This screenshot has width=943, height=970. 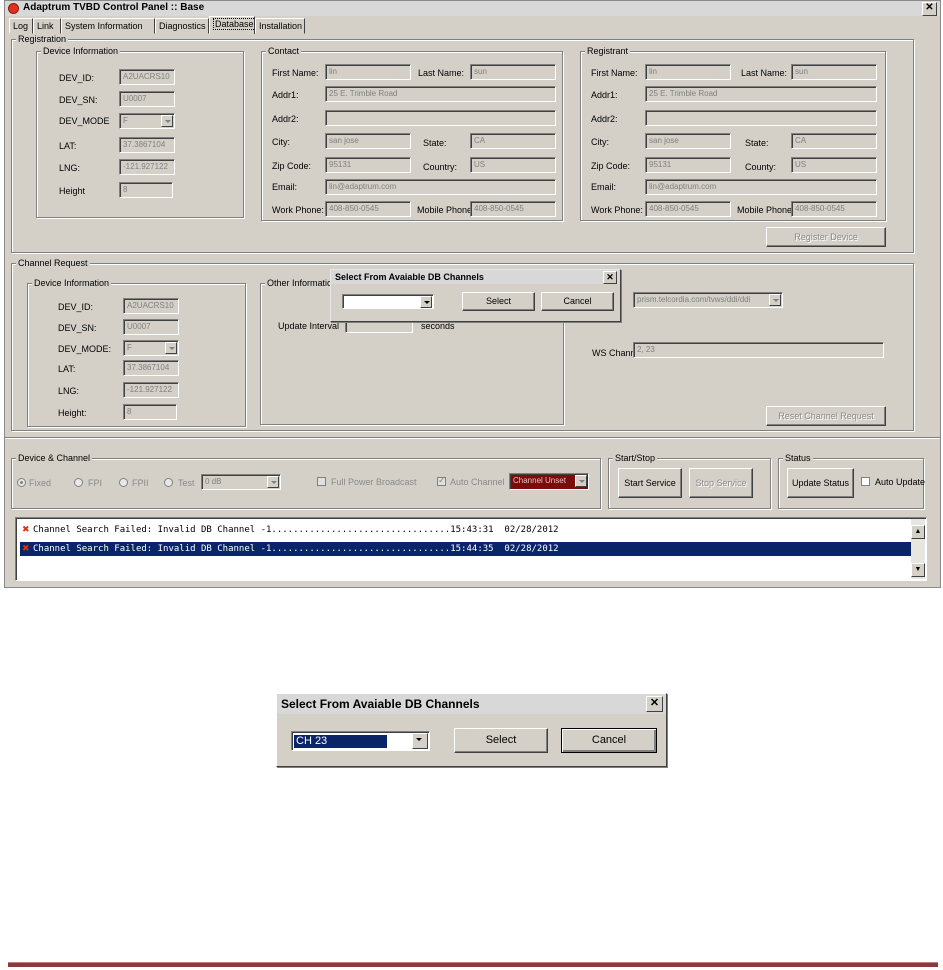 I want to click on tab-system-information: System Information, so click(x=108, y=26).